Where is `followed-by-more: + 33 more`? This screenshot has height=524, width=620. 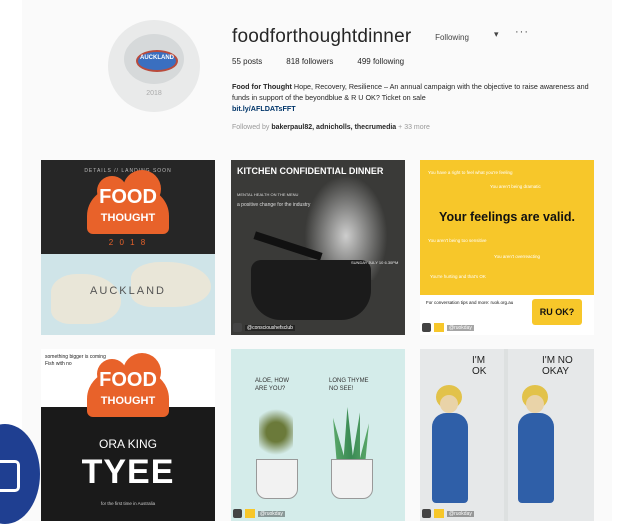
followed-by-more: + 33 more is located at coordinates (414, 127).